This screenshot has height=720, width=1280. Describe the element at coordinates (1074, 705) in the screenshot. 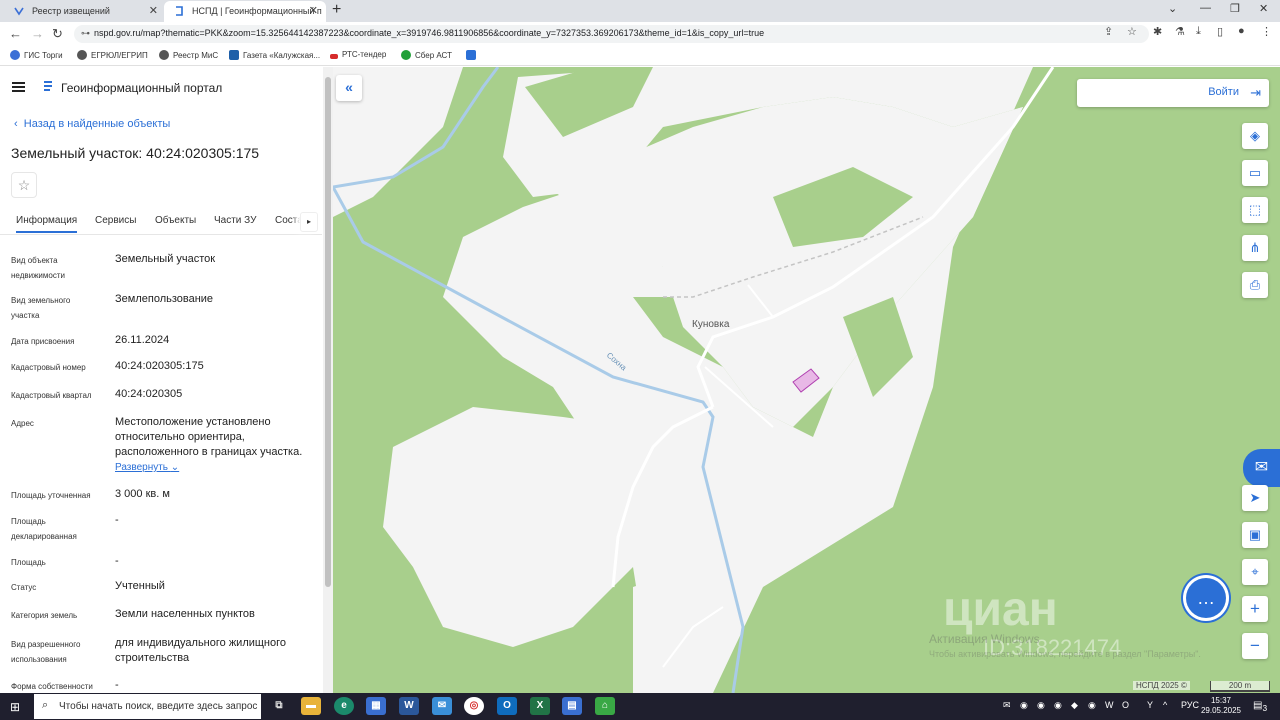

I see `tray-app-icon: ◆` at that location.